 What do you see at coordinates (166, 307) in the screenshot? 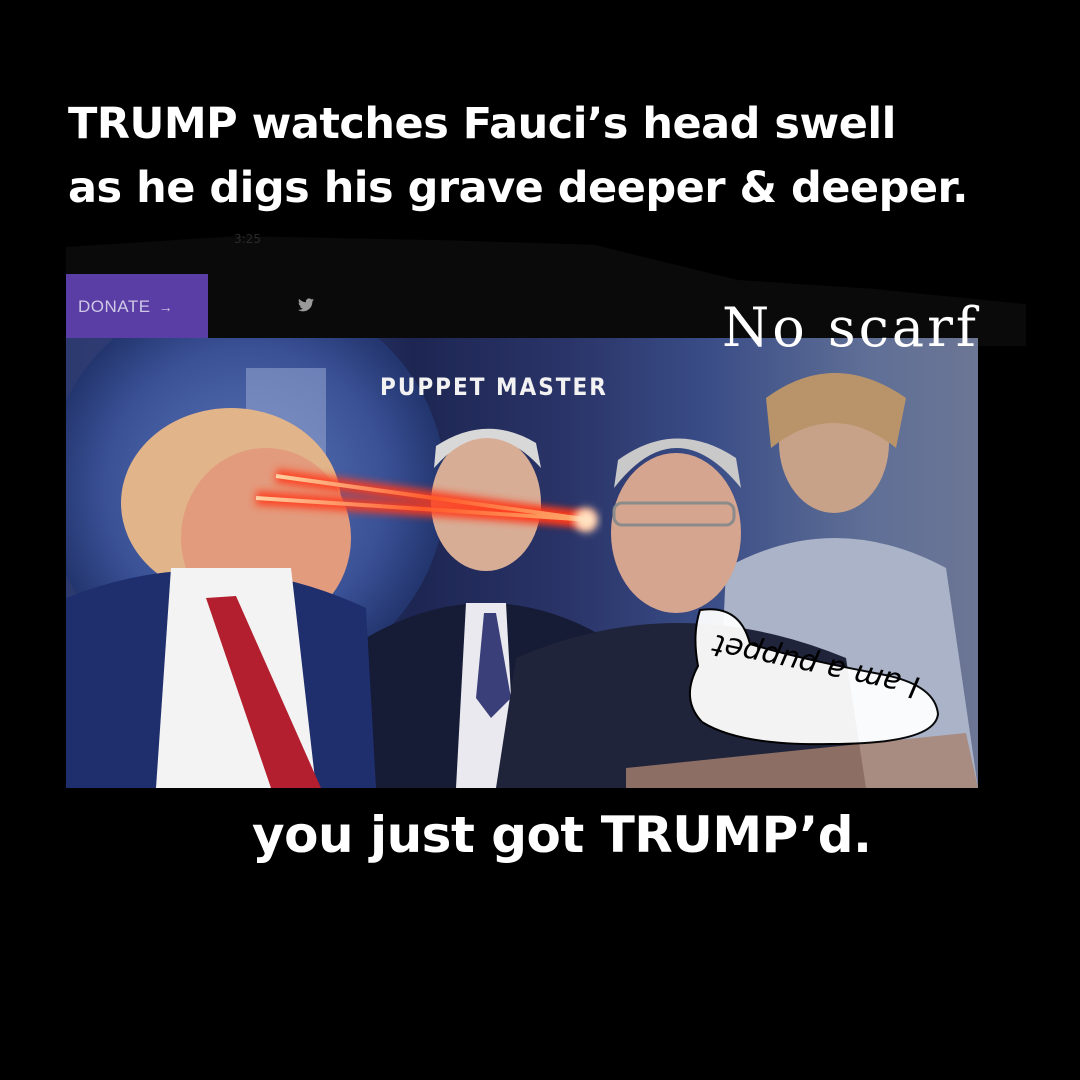
I see `arrow-right-icon: →` at bounding box center [166, 307].